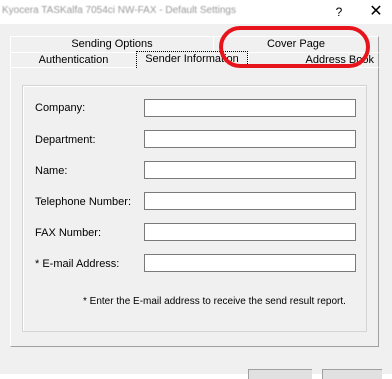 The width and height of the screenshot is (392, 379). What do you see at coordinates (250, 139) in the screenshot?
I see `department-field` at bounding box center [250, 139].